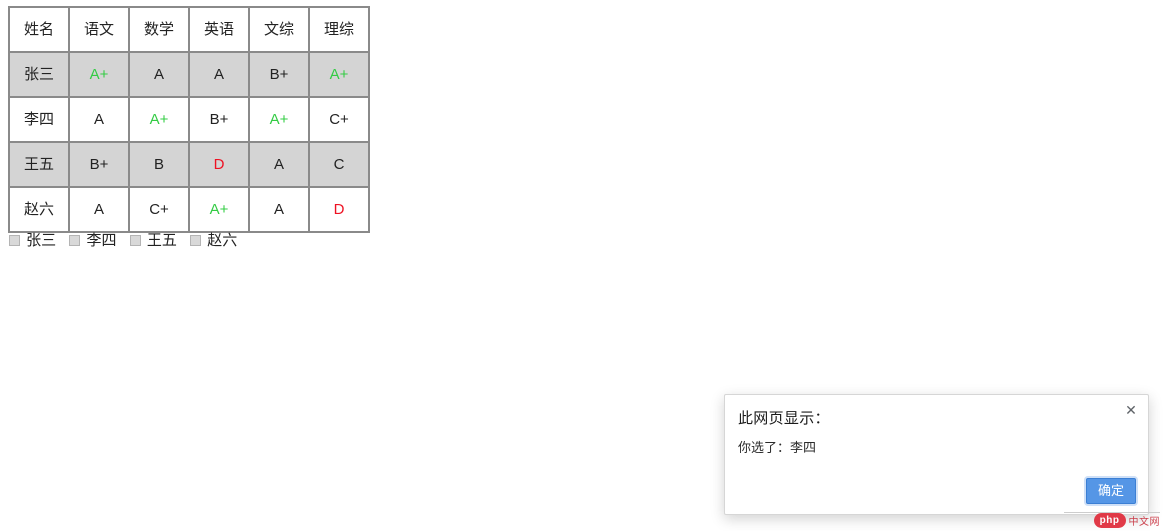 The width and height of the screenshot is (1164, 531). I want to click on cell-grade-english: A+, so click(220, 210).